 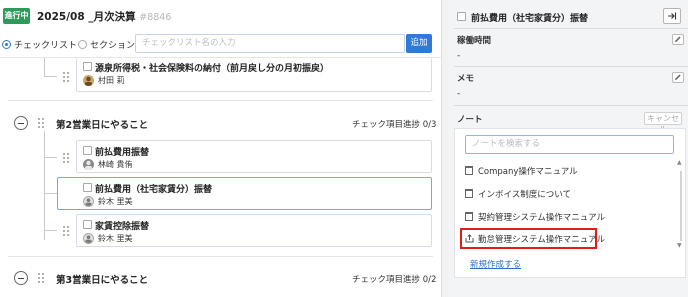 What do you see at coordinates (254, 75) in the screenshot?
I see `task-card: 源泉所得税・社会保険料の納付（前月戻し分の月初振戻） 村田 莉` at bounding box center [254, 75].